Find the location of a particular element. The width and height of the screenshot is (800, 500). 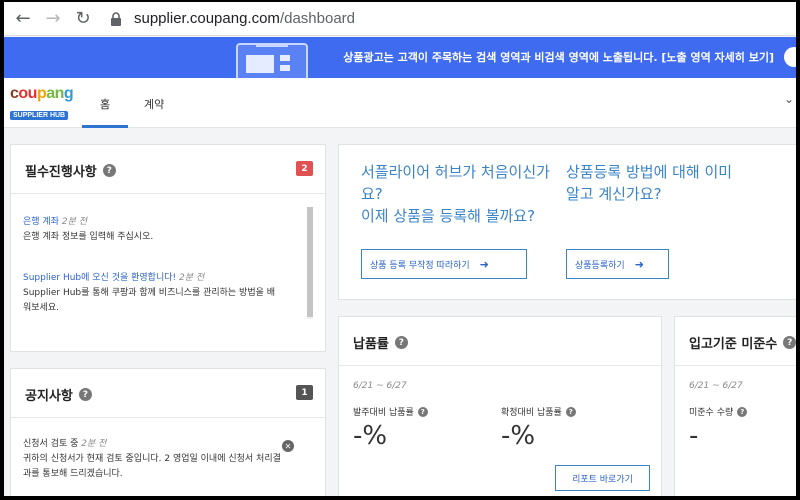

notices-count-badge: 1 is located at coordinates (304, 392).